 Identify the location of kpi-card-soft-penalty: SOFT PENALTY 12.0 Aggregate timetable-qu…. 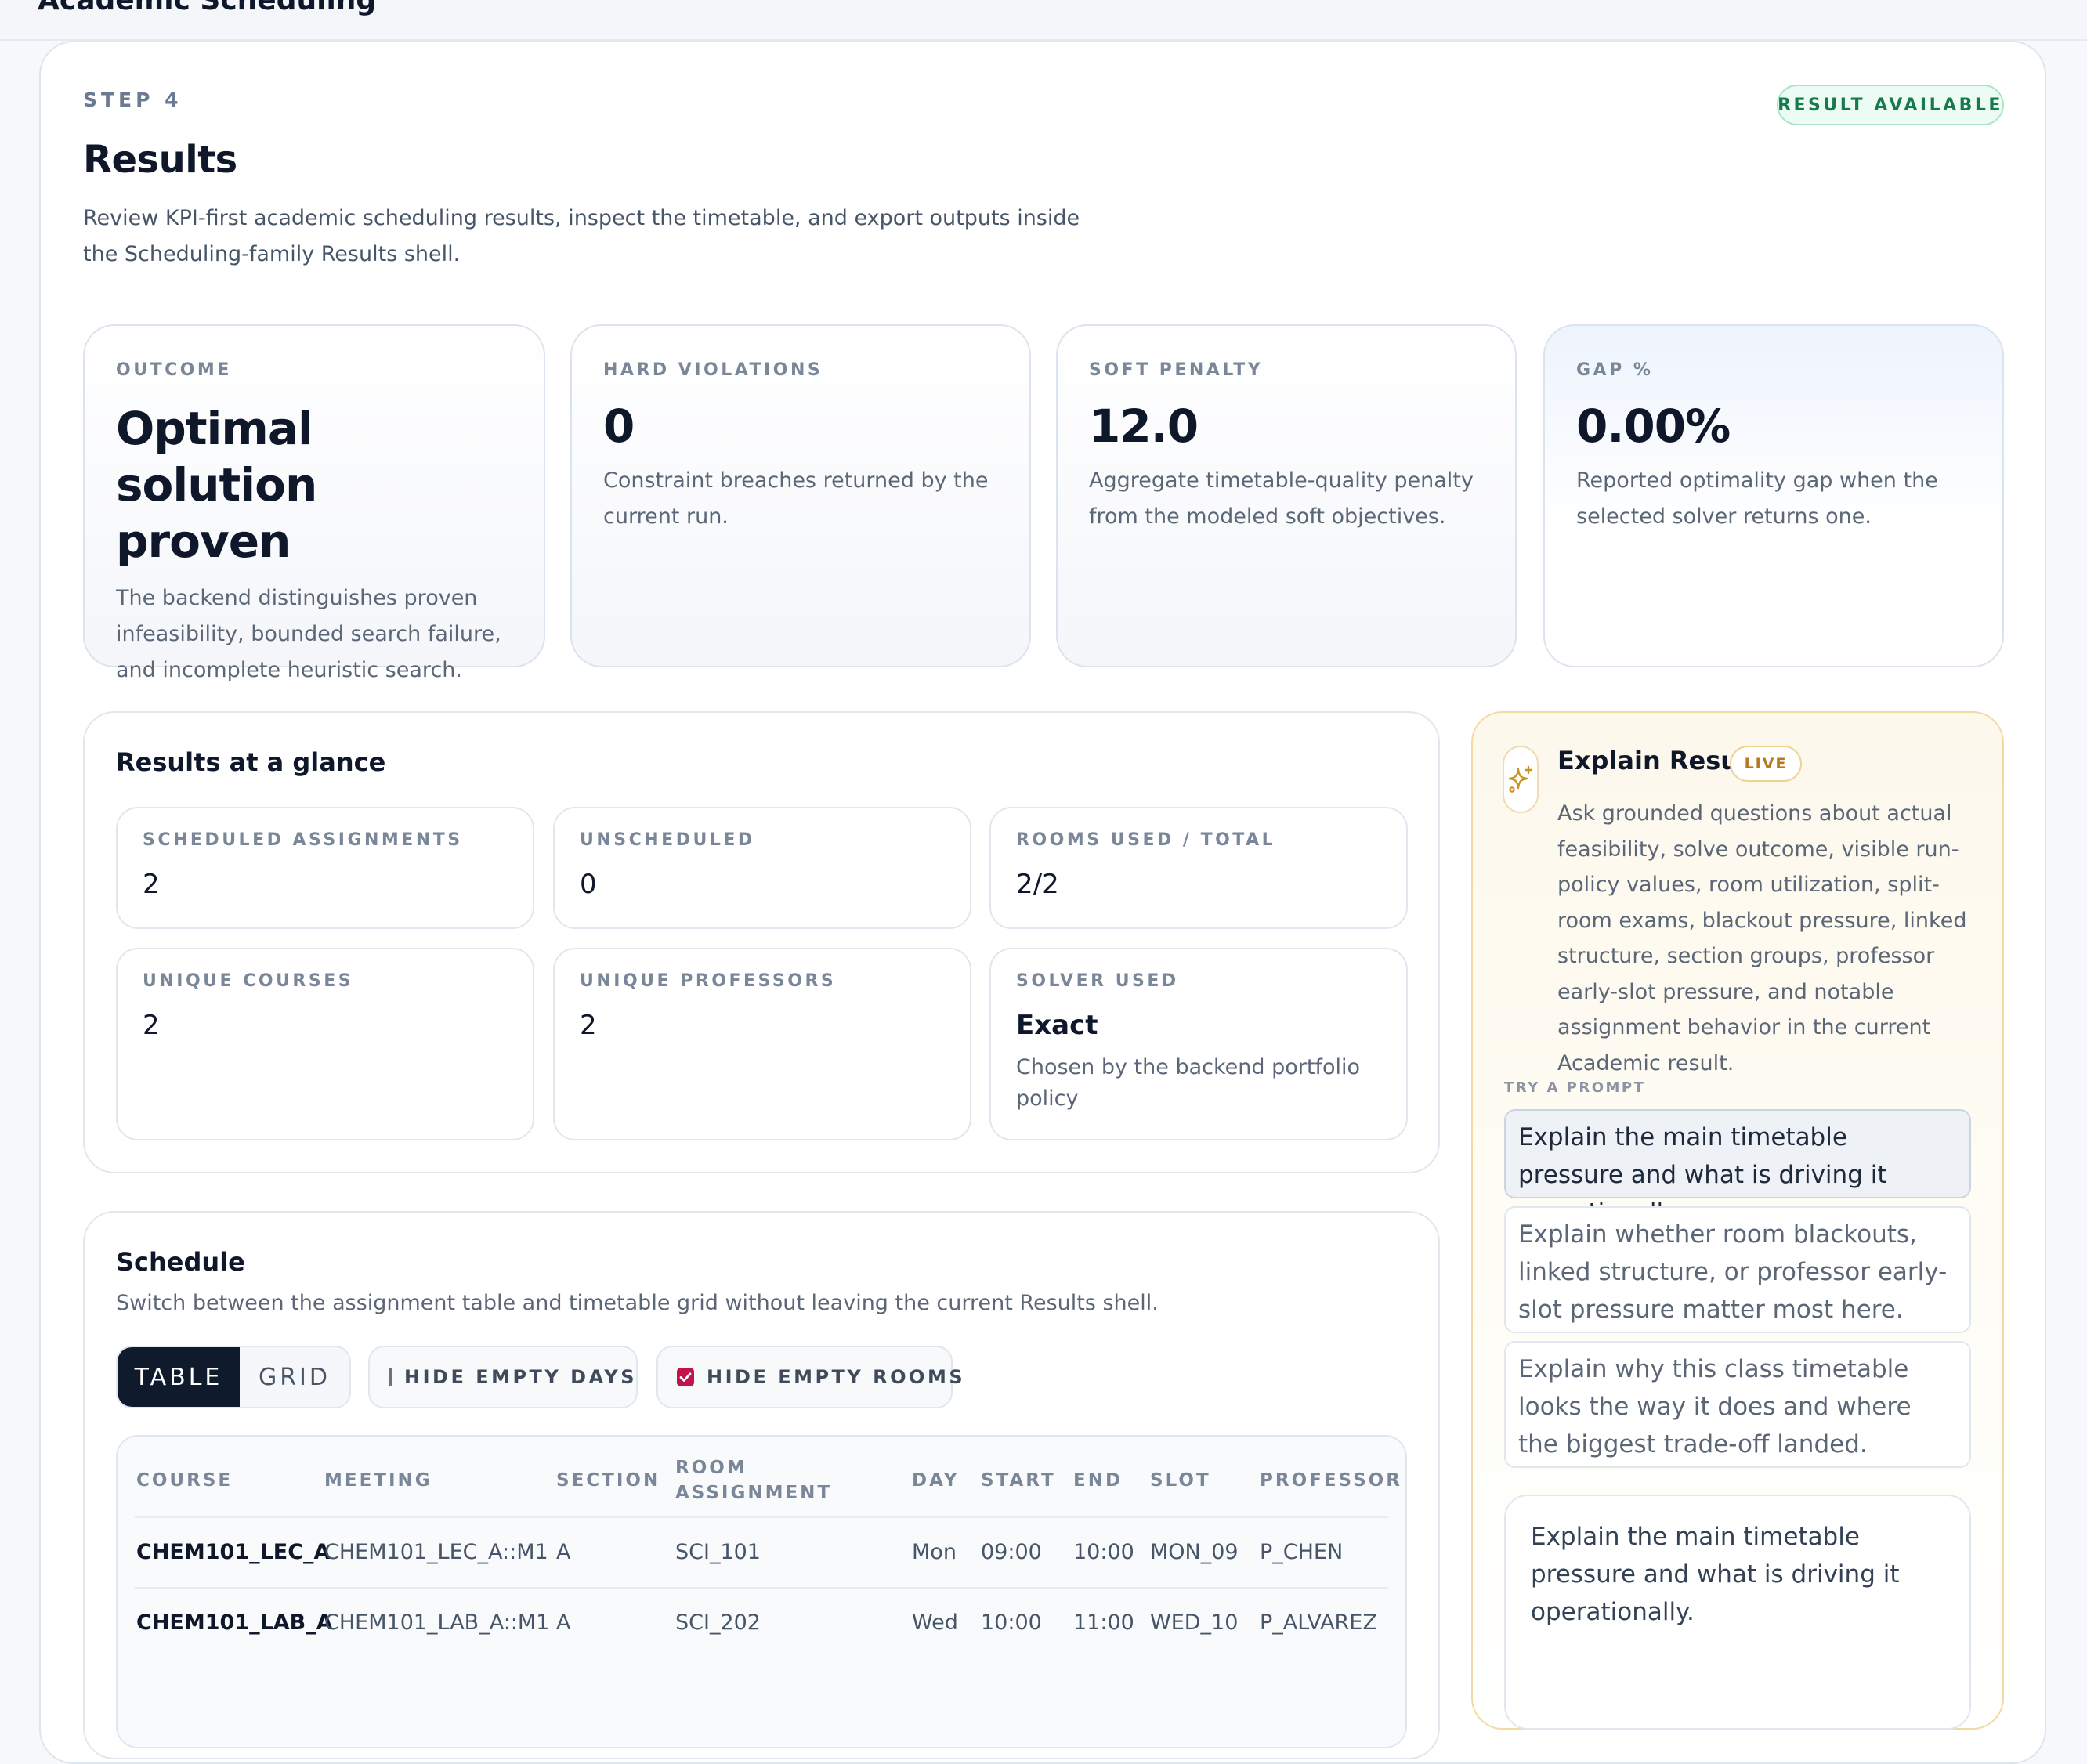
(1286, 495).